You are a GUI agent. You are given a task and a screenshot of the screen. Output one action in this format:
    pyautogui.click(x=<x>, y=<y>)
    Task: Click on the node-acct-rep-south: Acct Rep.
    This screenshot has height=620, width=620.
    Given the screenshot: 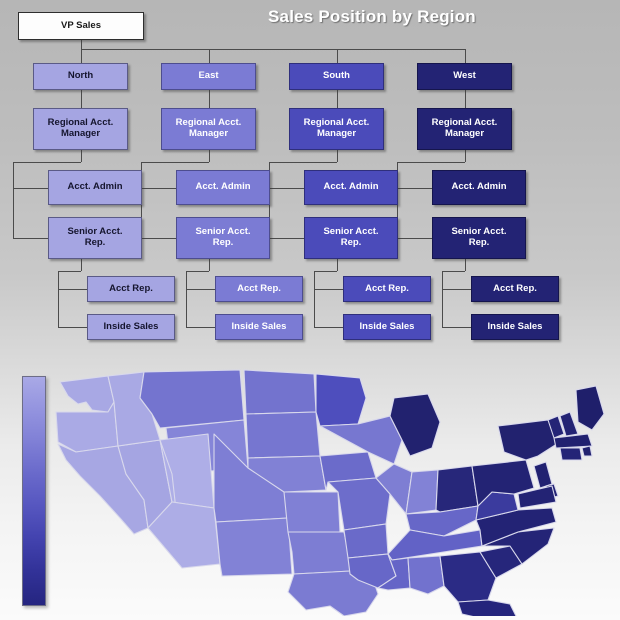 What is the action you would take?
    pyautogui.click(x=387, y=289)
    